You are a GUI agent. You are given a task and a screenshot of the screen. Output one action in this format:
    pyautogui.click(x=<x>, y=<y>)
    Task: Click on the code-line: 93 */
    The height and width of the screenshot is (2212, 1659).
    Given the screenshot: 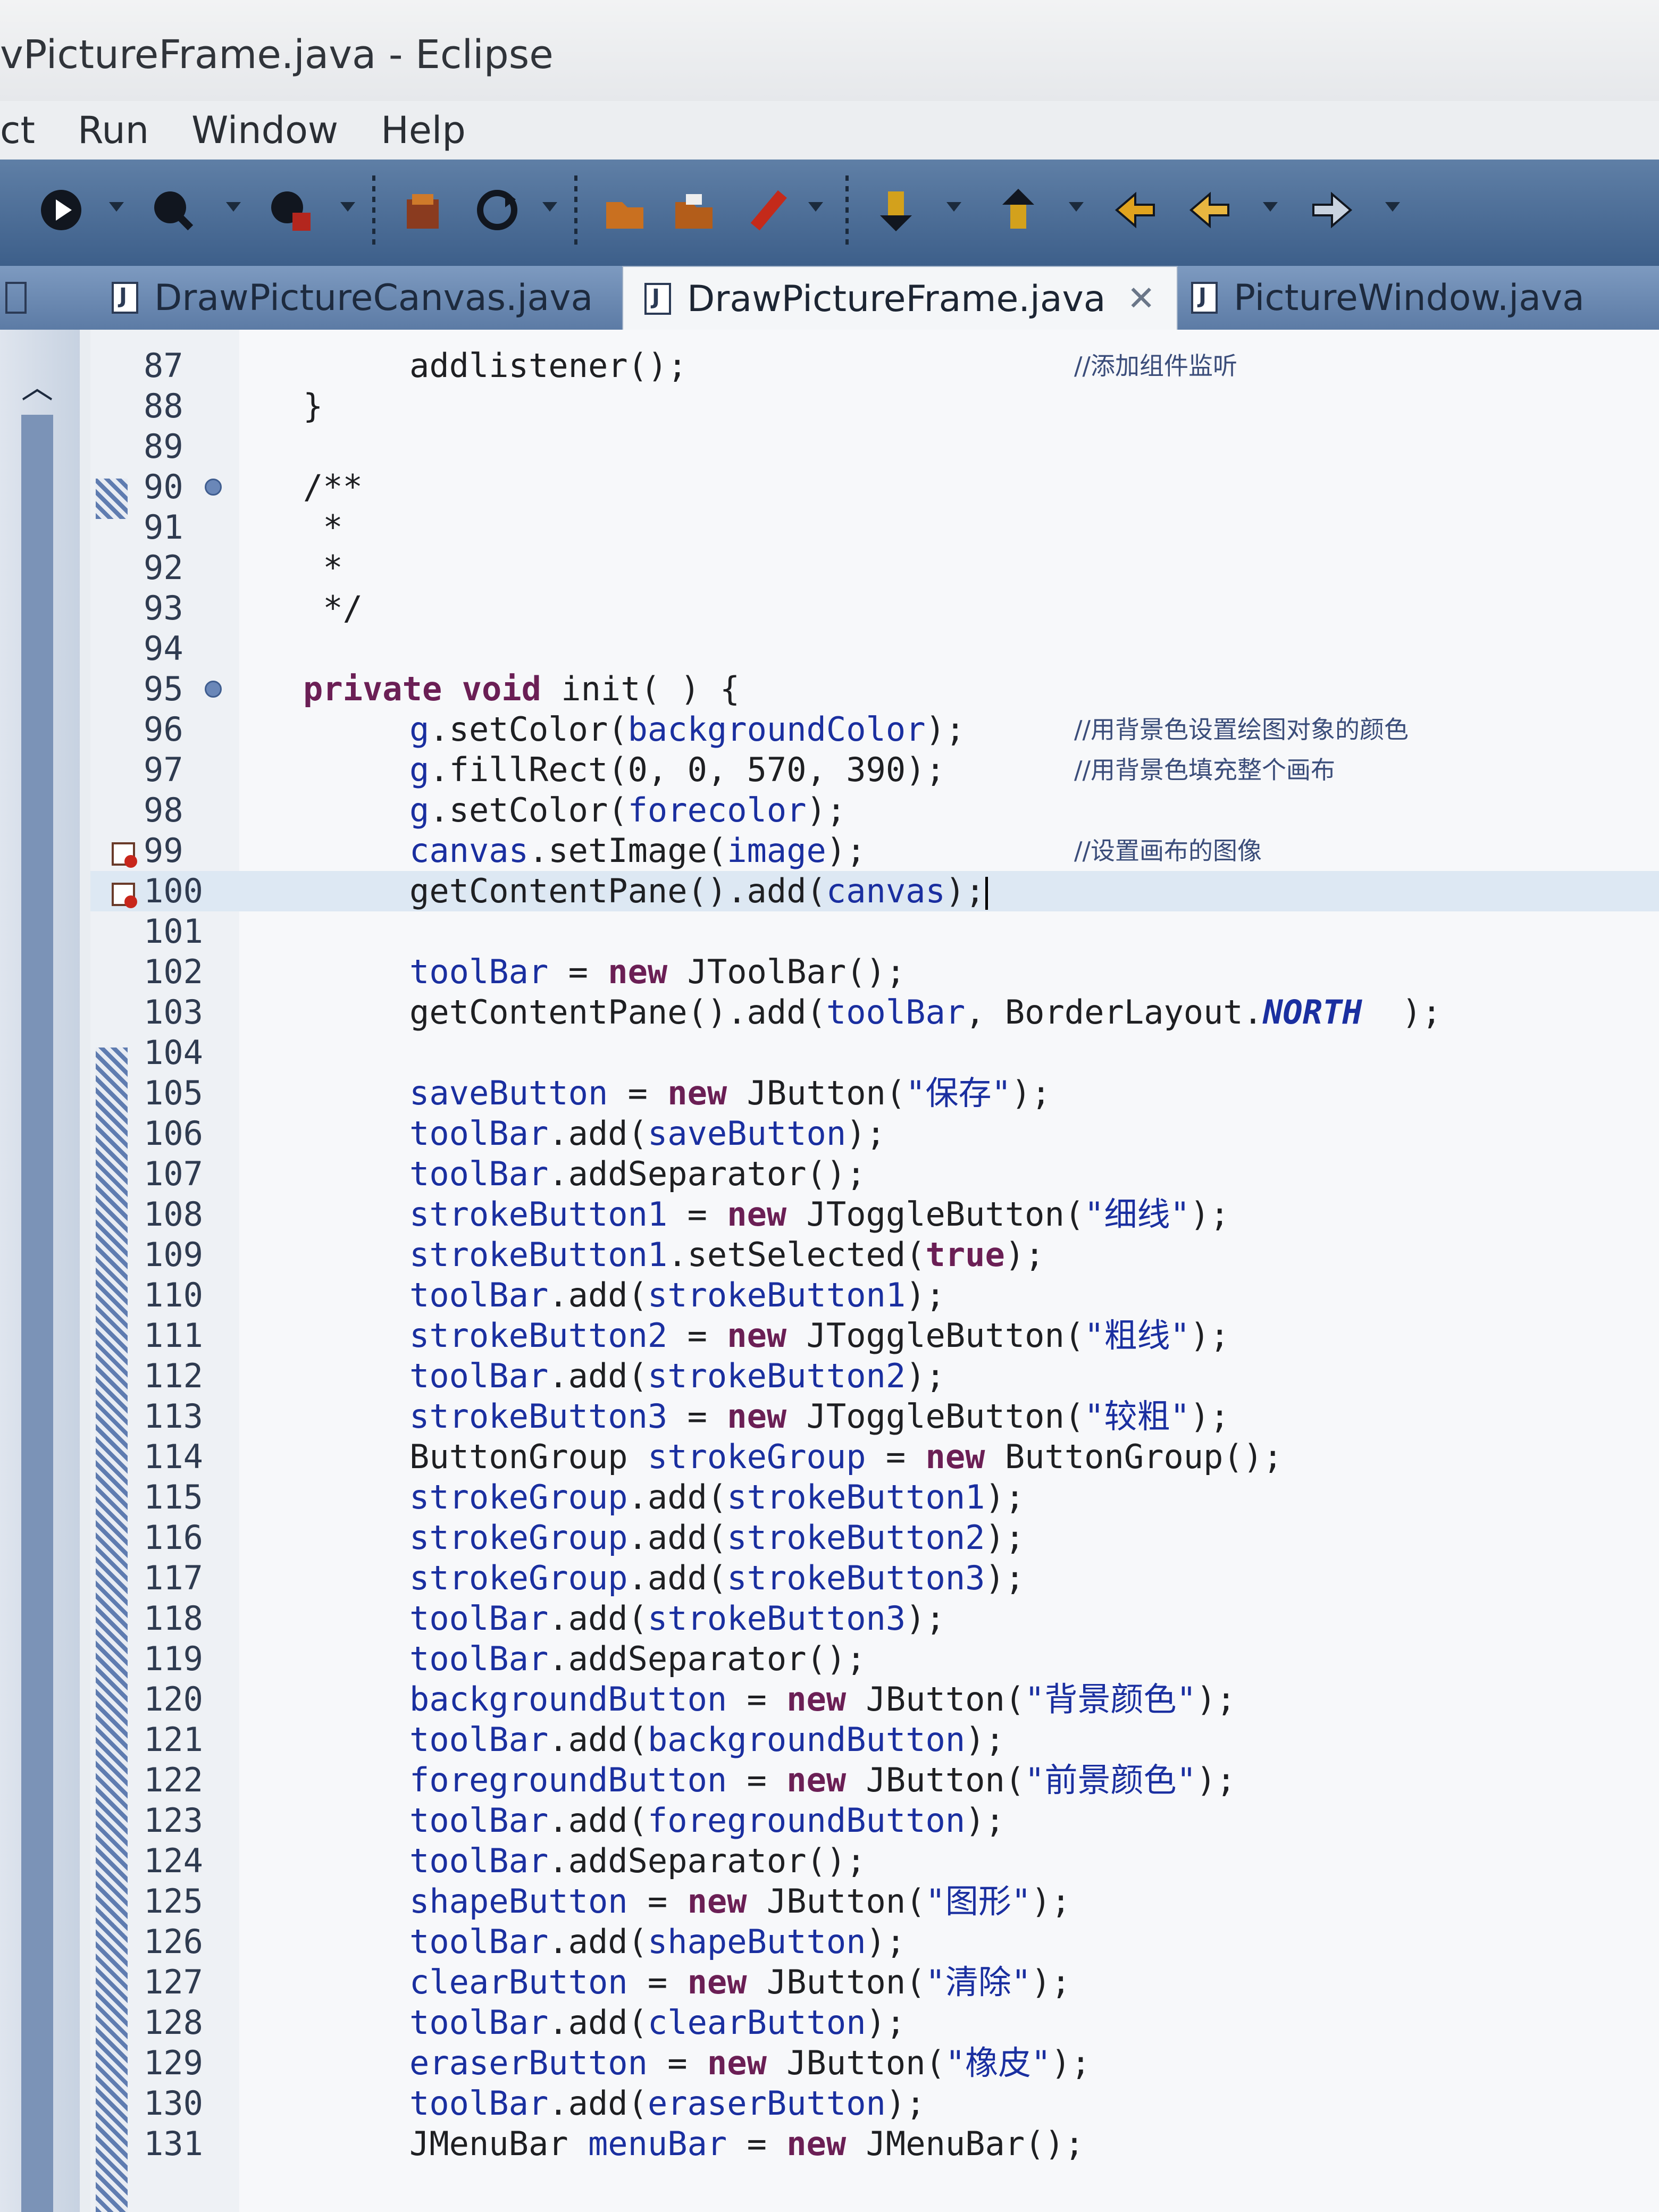 What is the action you would take?
    pyautogui.click(x=874, y=608)
    